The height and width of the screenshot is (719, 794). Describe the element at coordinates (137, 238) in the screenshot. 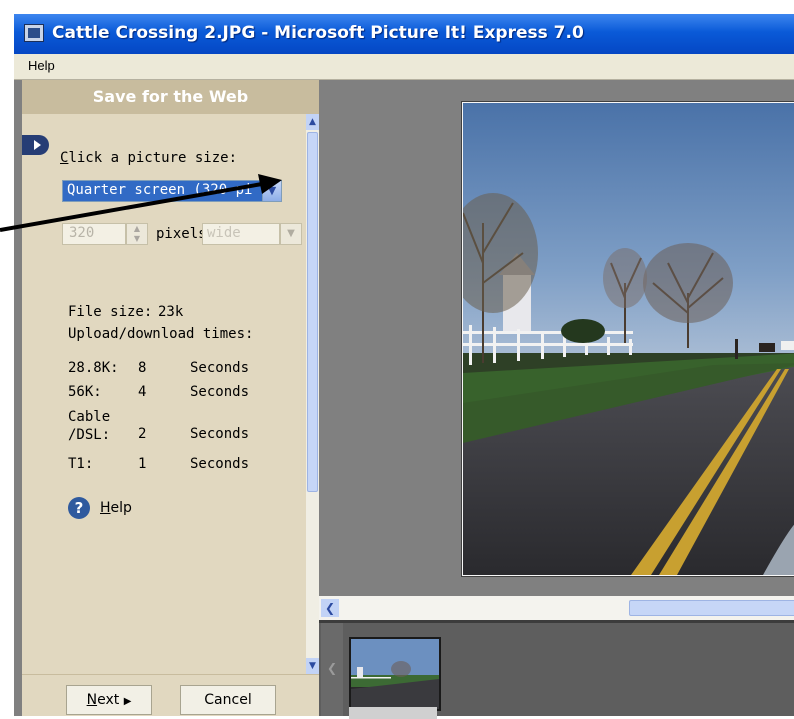

I see `spinner-down-icon: ▼` at that location.